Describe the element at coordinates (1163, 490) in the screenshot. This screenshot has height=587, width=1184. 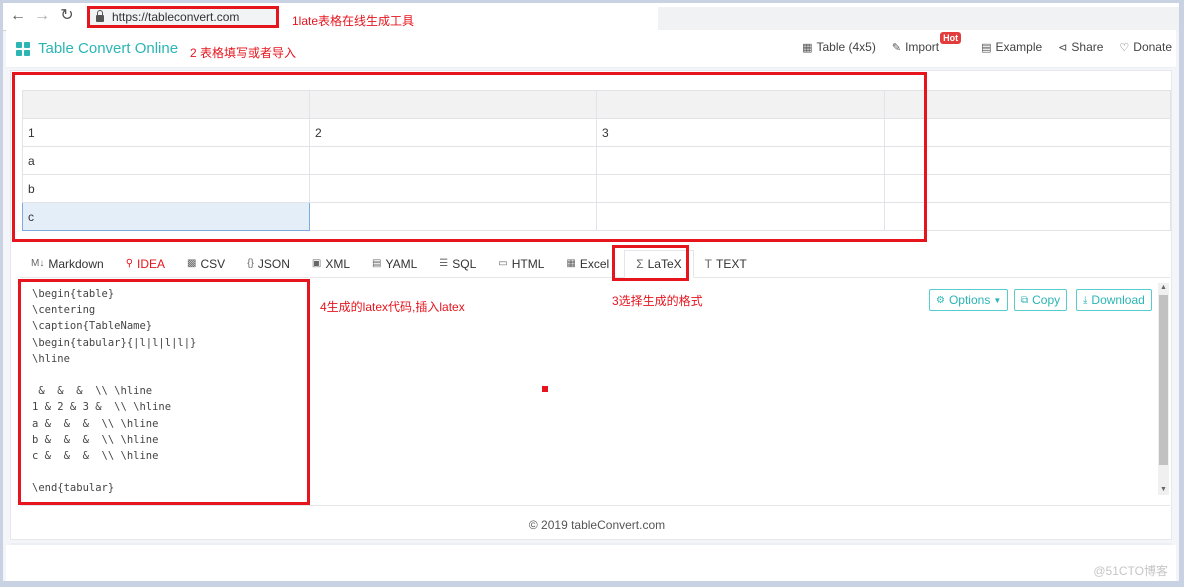
I see `scroll-down-icon: ▼` at that location.